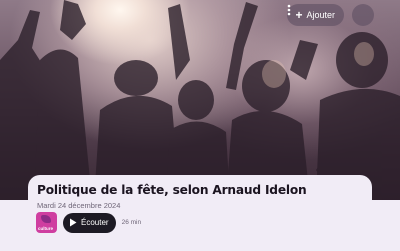 The height and width of the screenshot is (251, 400). What do you see at coordinates (299, 15) in the screenshot?
I see `plus-icon: +` at bounding box center [299, 15].